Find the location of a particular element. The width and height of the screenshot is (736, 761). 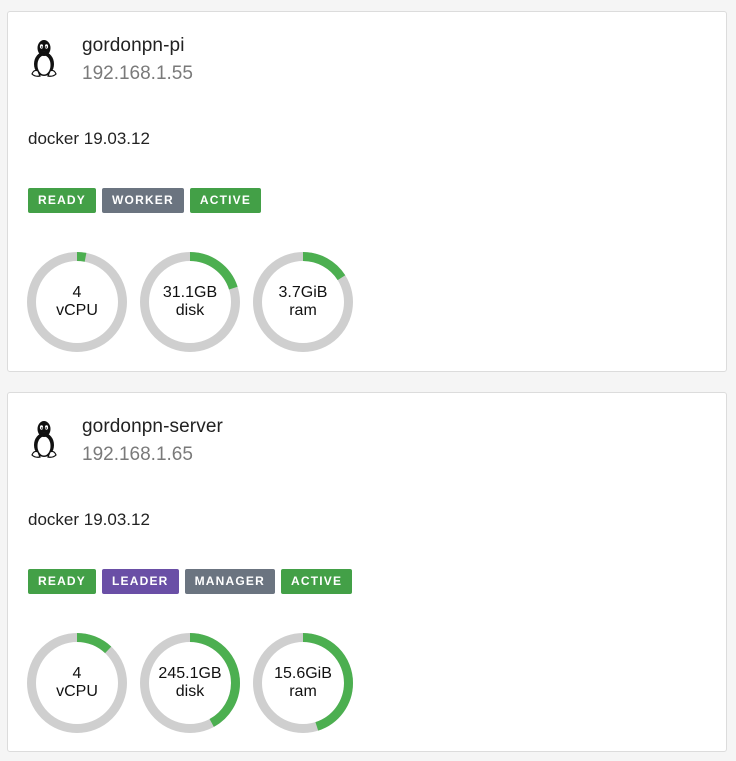

ram-gauge: 15.6GiB ram is located at coordinates (303, 683).